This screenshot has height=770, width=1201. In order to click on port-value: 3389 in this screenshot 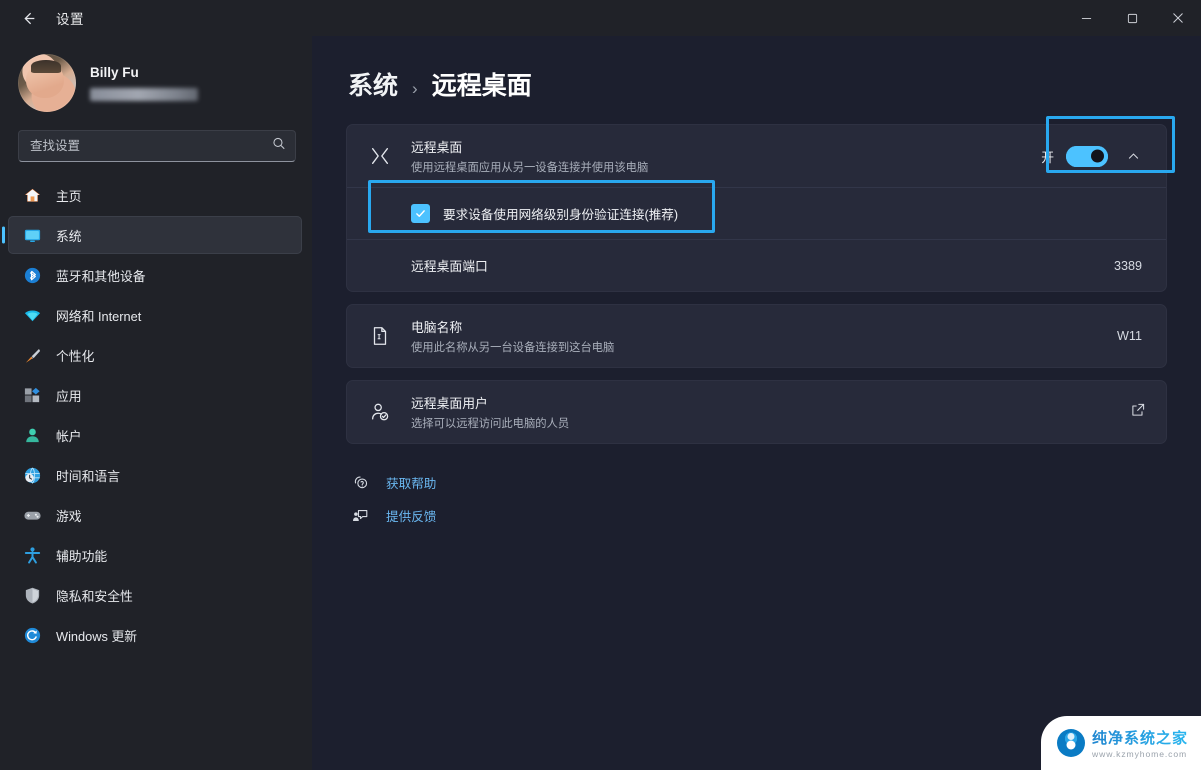, I will do `click(1127, 265)`.